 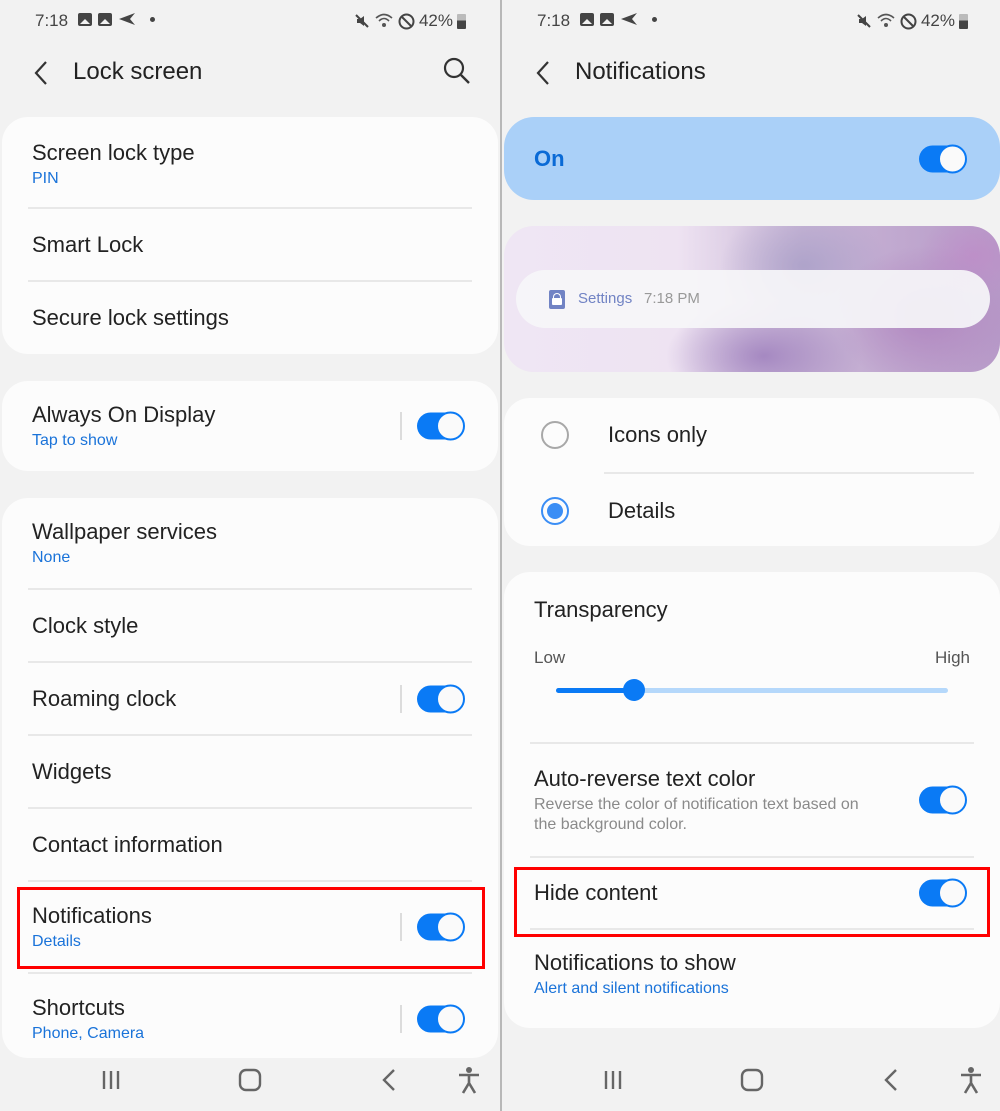 I want to click on always-on-display-toggle, so click(x=441, y=426).